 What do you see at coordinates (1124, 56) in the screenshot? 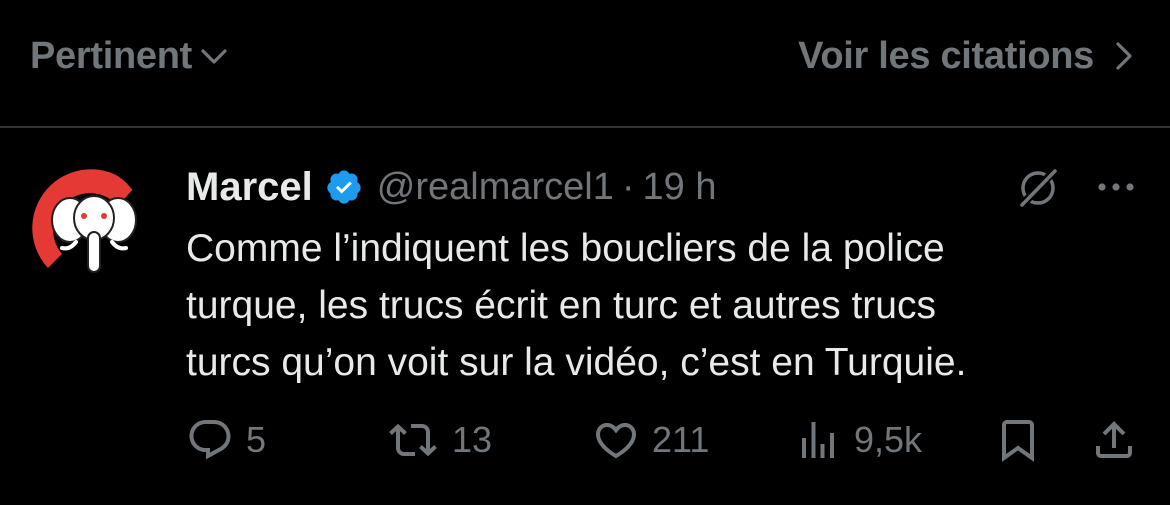
I see `chevron-right-icon` at bounding box center [1124, 56].